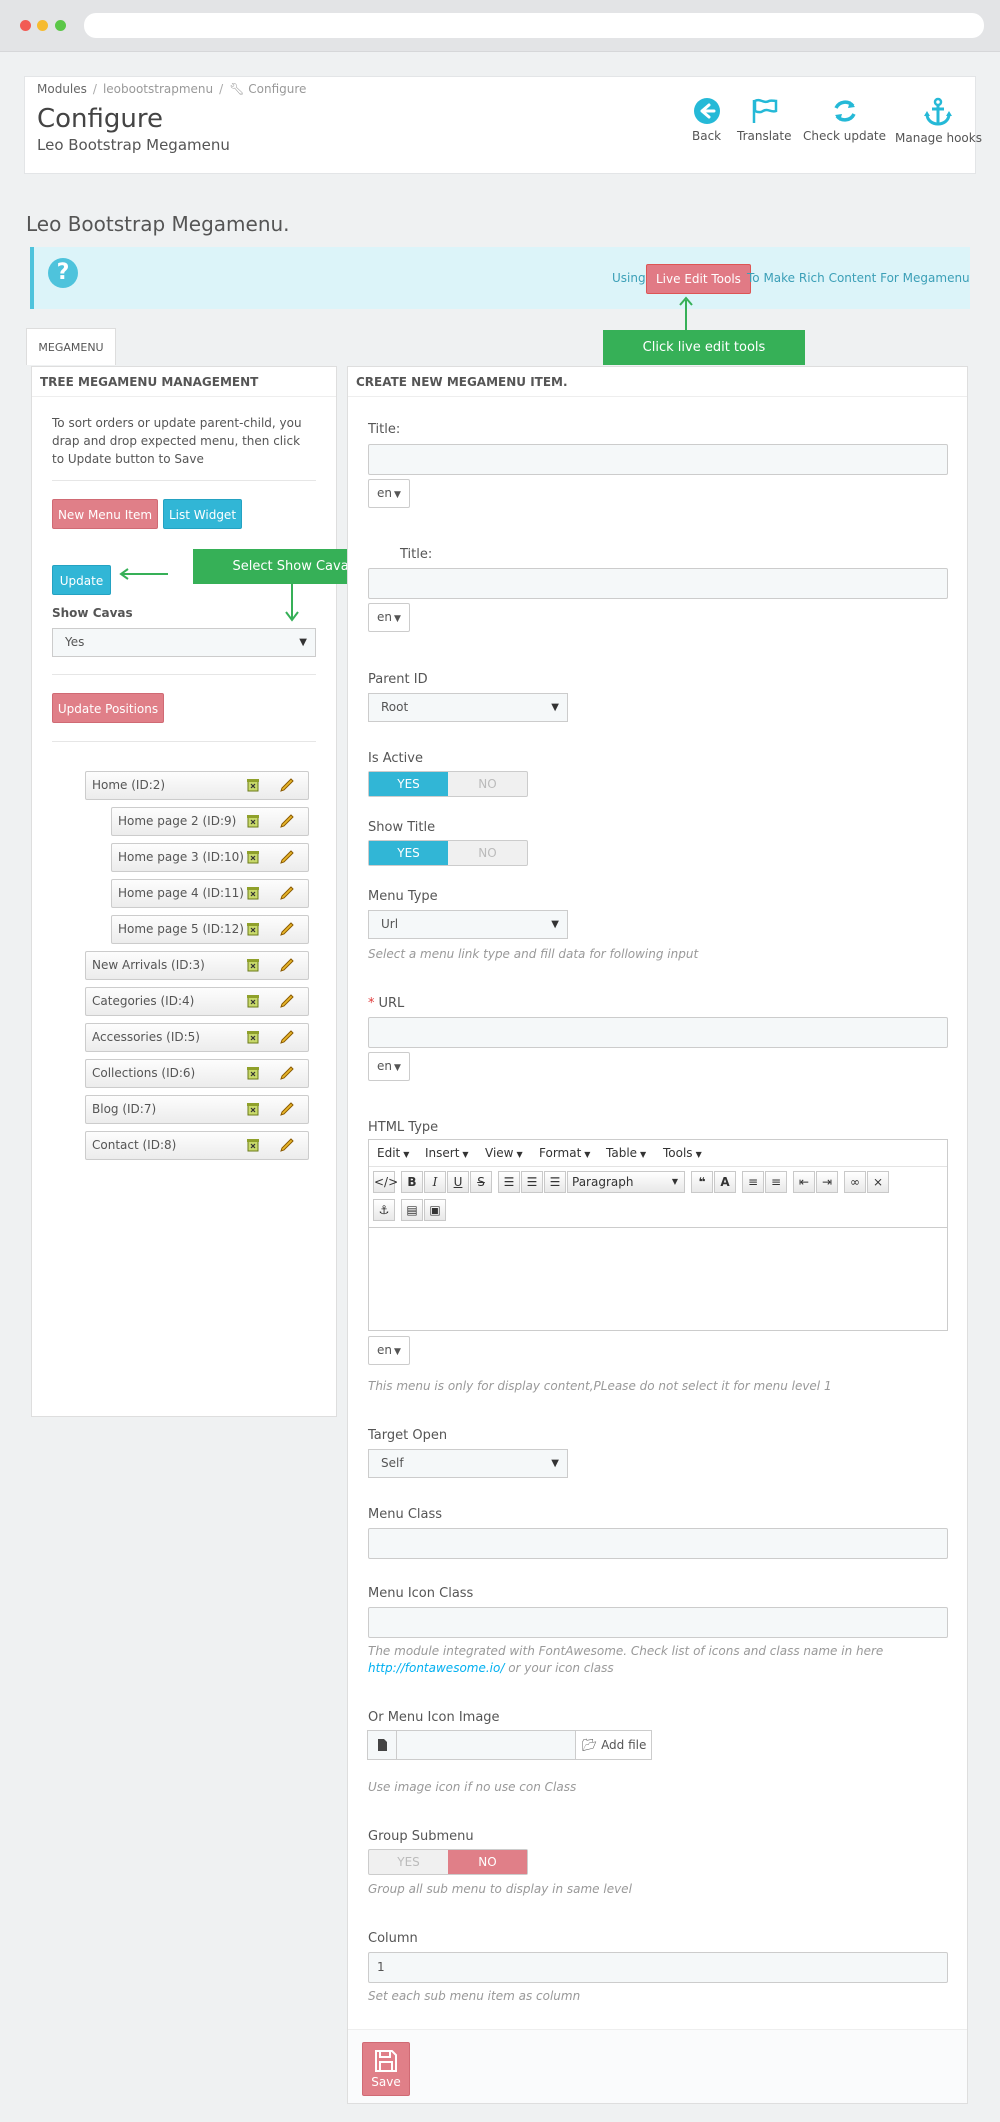 The image size is (1000, 2122). I want to click on fontawesome-link: http://fontawesome.io/, so click(436, 1668).